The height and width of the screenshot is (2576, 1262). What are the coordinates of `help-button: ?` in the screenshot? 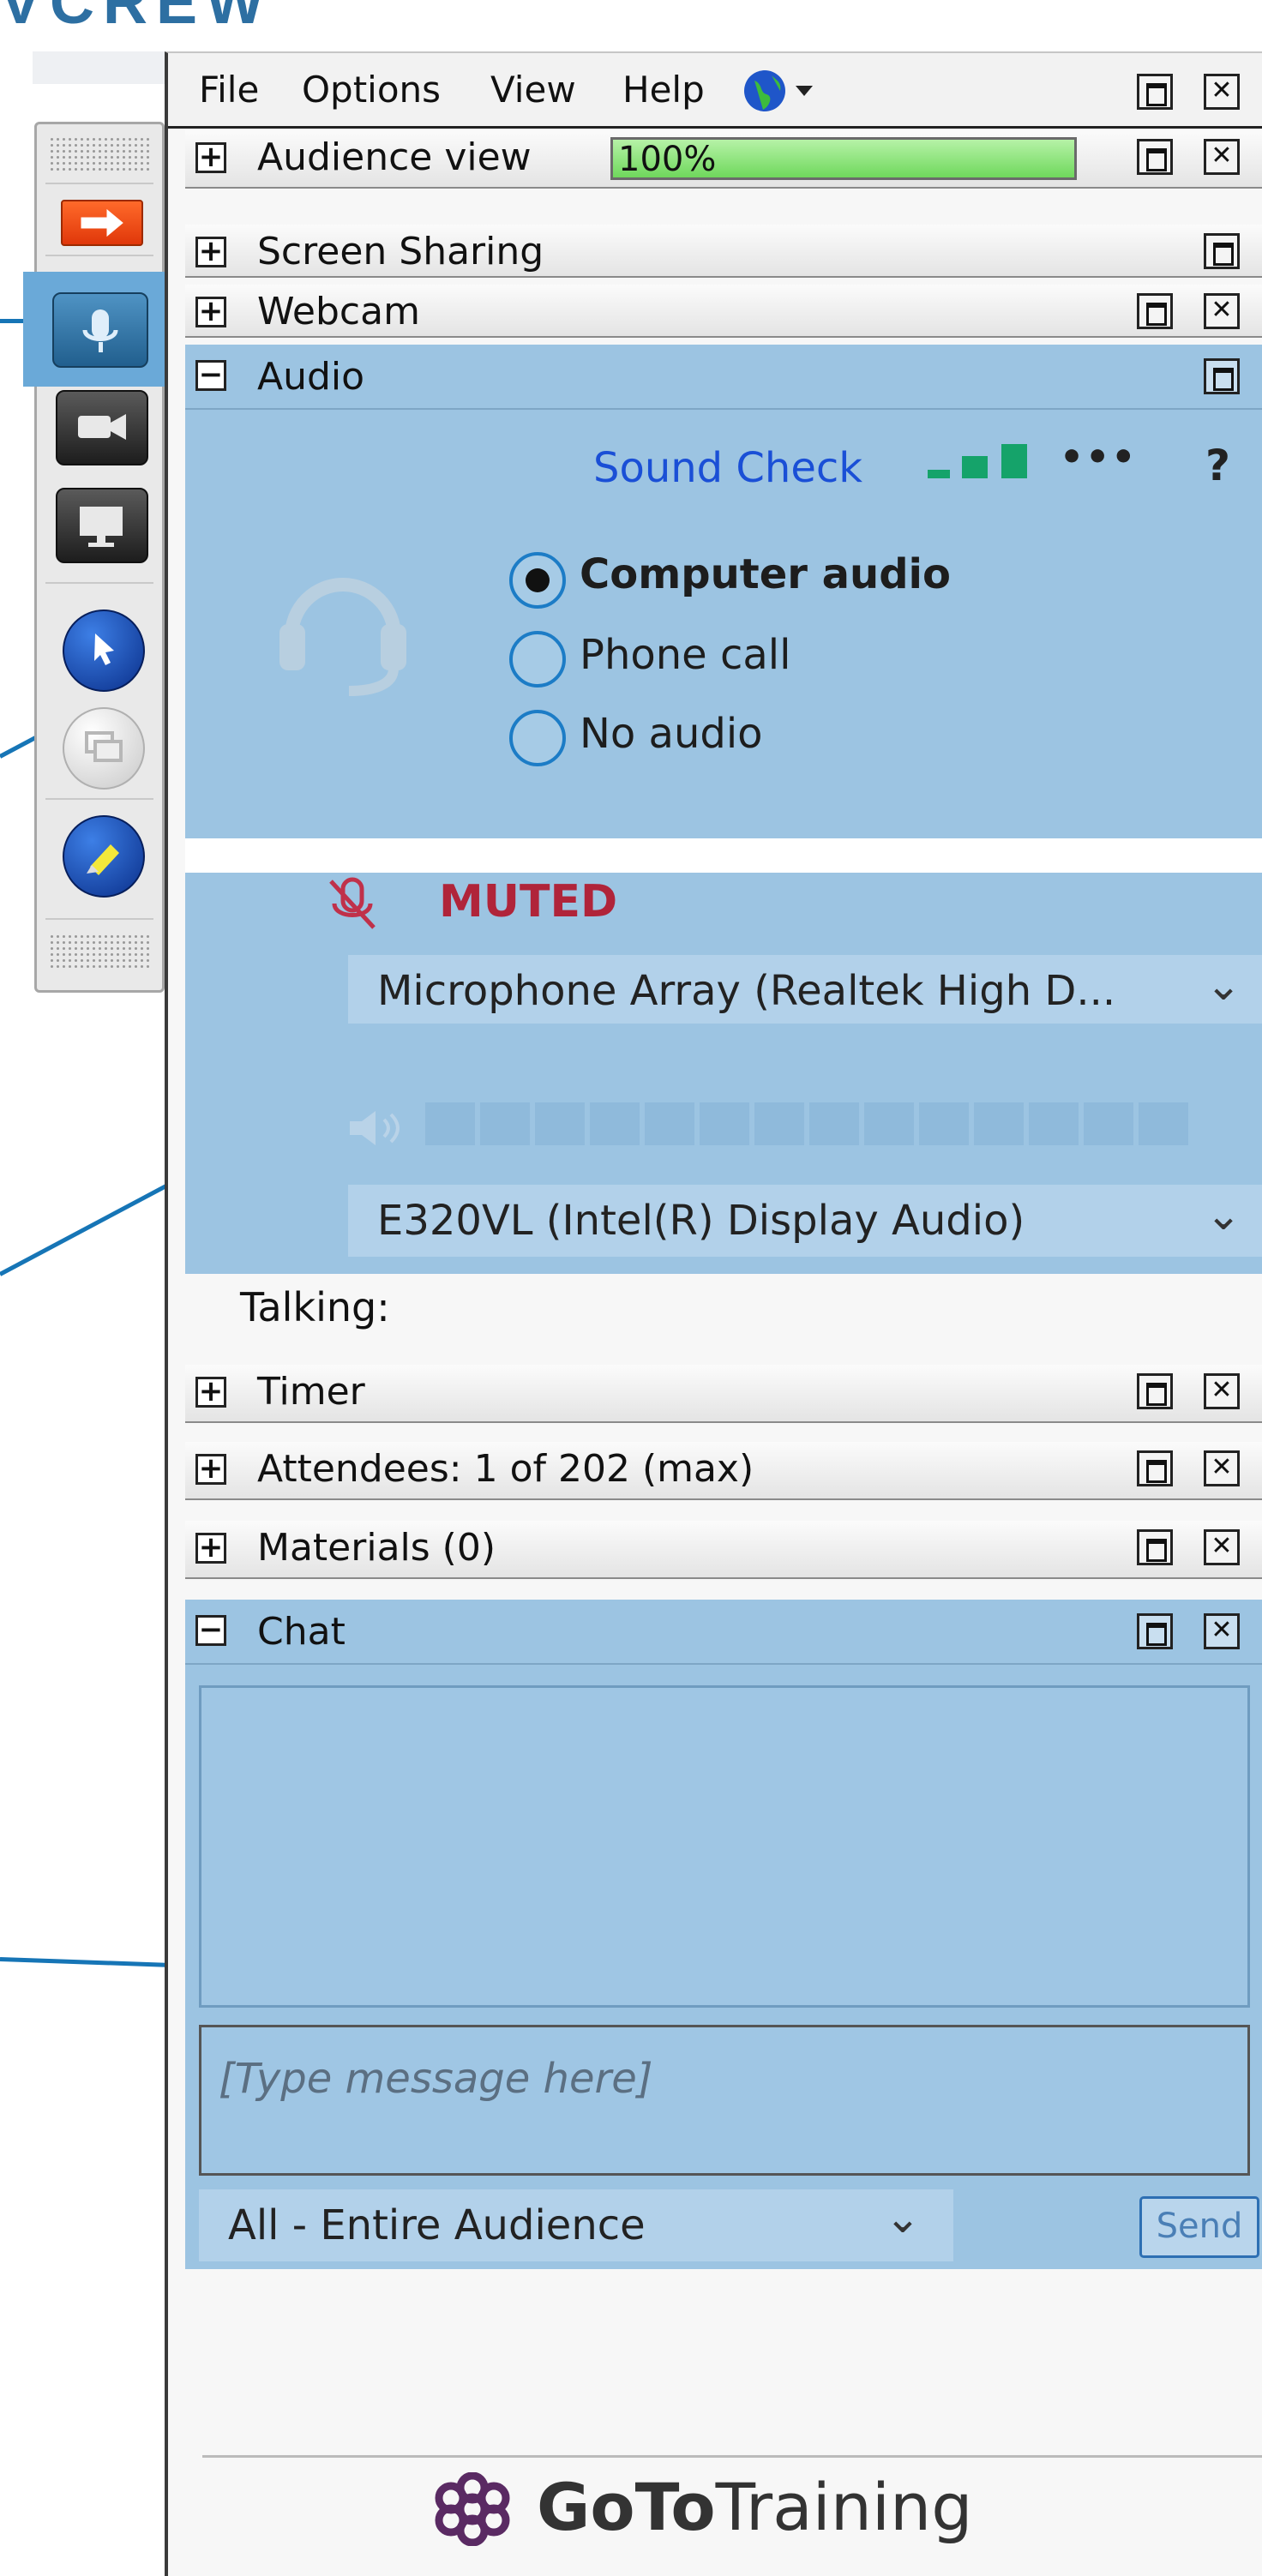 It's located at (1217, 465).